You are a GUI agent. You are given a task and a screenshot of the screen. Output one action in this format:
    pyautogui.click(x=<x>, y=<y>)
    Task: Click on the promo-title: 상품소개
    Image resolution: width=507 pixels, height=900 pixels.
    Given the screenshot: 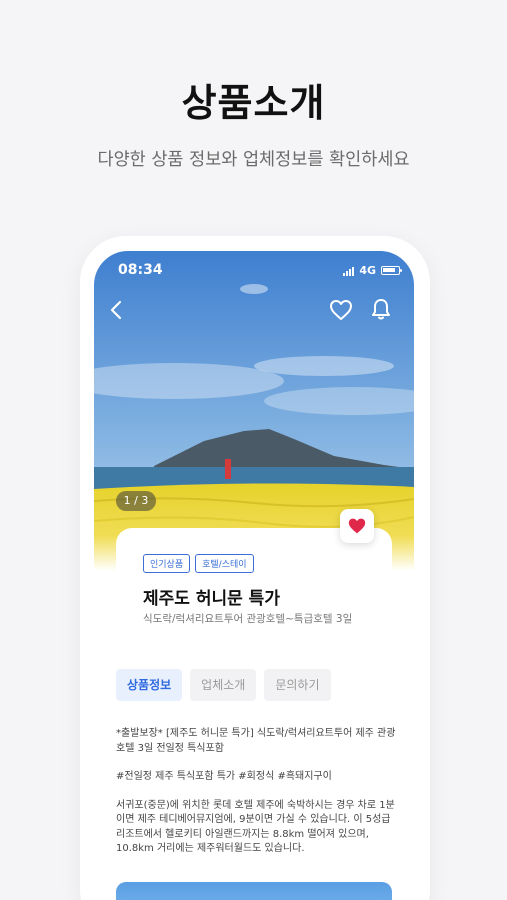 What is the action you would take?
    pyautogui.click(x=253, y=103)
    